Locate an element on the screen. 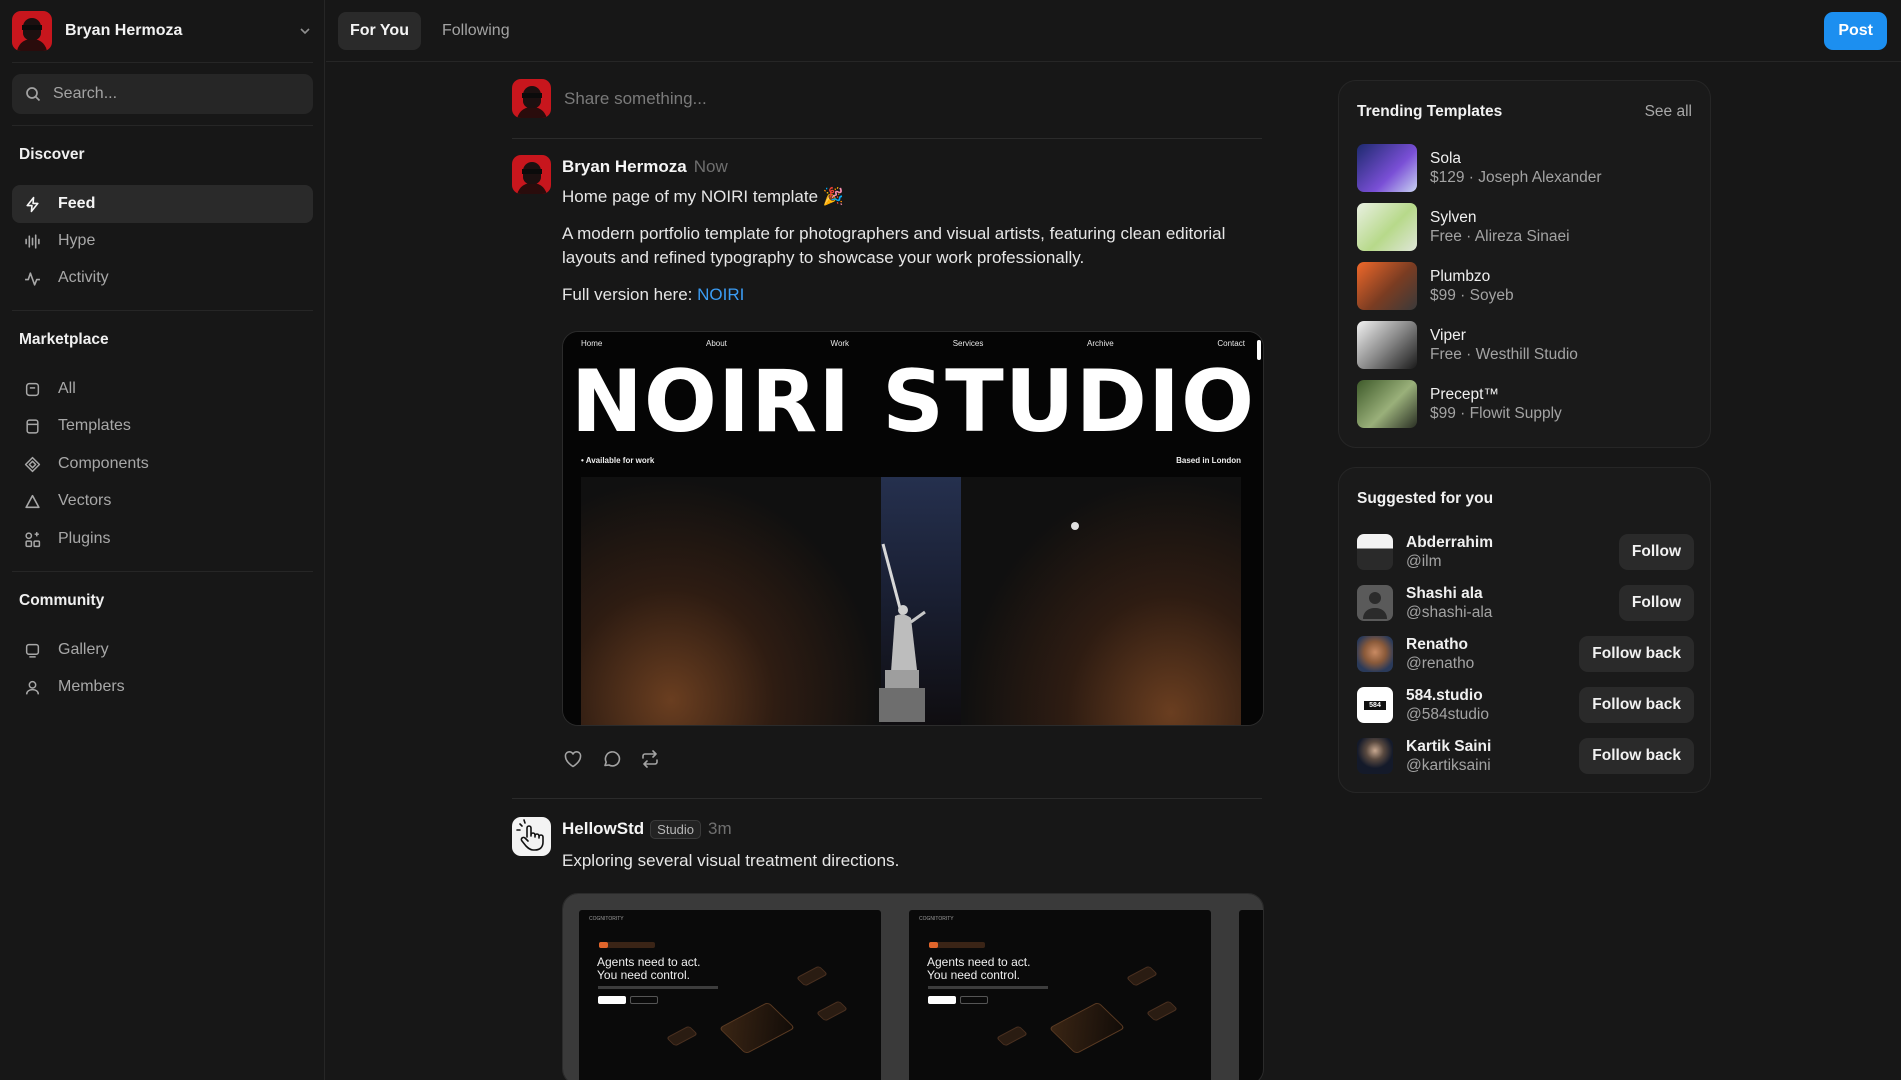 The width and height of the screenshot is (1901, 1080). like-heart-icon is located at coordinates (573, 759).